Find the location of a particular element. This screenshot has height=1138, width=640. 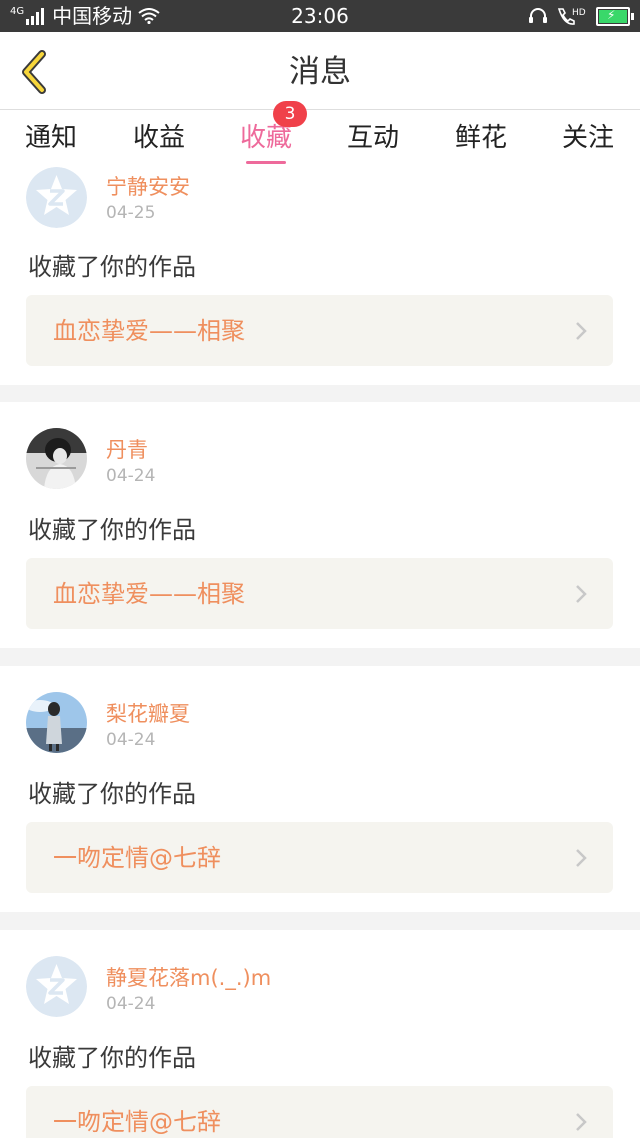

tab-flowers: 鲜花 is located at coordinates (481, 140).